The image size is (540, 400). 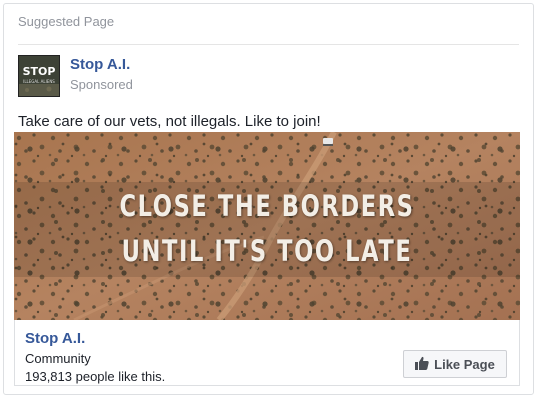 What do you see at coordinates (268, 44) in the screenshot?
I see `header-divider` at bounding box center [268, 44].